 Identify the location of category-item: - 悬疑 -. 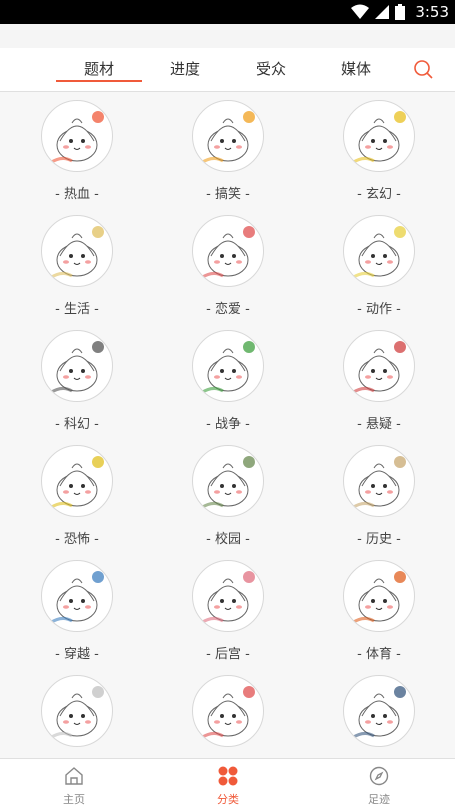
(379, 379).